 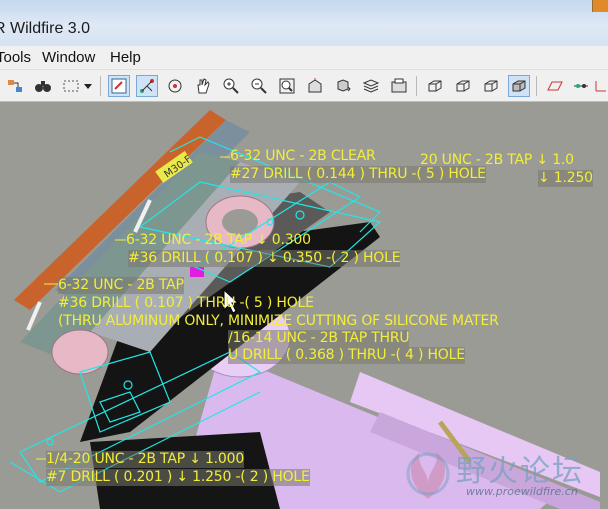 What do you see at coordinates (68, 57) in the screenshot?
I see `menu-window: Window` at bounding box center [68, 57].